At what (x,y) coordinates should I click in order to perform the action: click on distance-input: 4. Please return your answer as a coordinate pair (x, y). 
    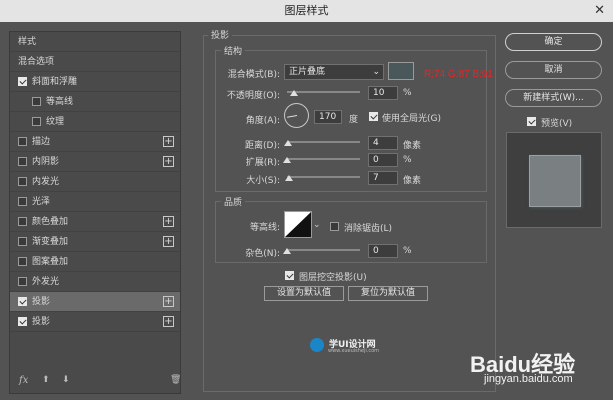
    Looking at the image, I should click on (383, 143).